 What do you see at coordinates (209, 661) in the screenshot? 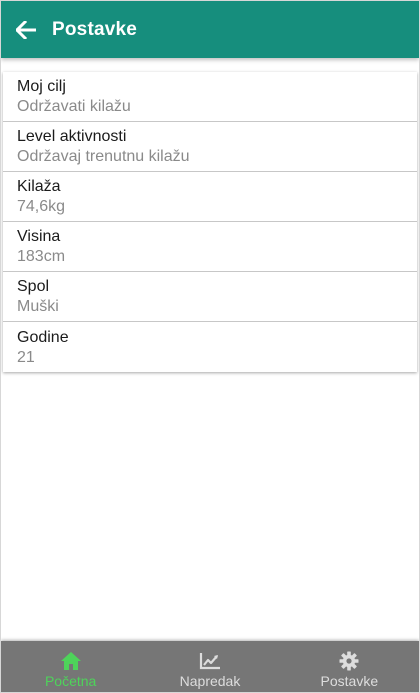
I see `chart-line-icon` at bounding box center [209, 661].